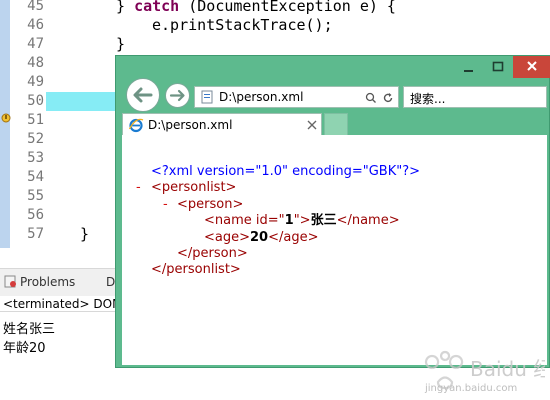  Describe the element at coordinates (312, 125) in the screenshot. I see `close-tab-icon` at that location.